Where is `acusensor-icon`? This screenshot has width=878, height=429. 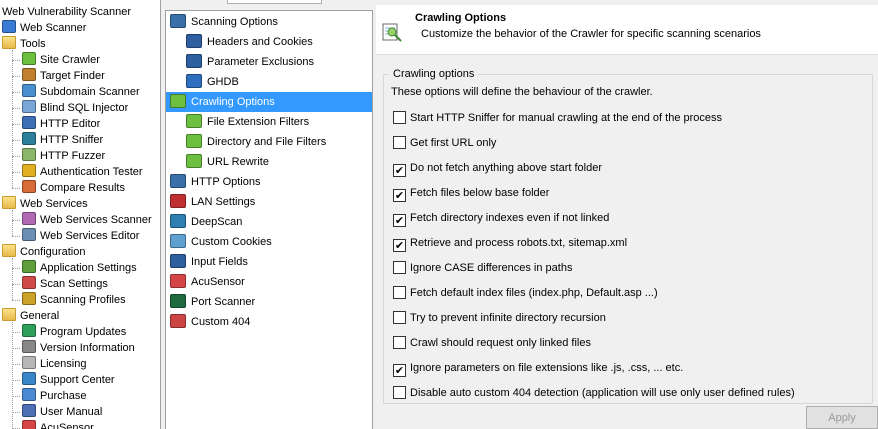
acusensor-icon is located at coordinates (178, 281).